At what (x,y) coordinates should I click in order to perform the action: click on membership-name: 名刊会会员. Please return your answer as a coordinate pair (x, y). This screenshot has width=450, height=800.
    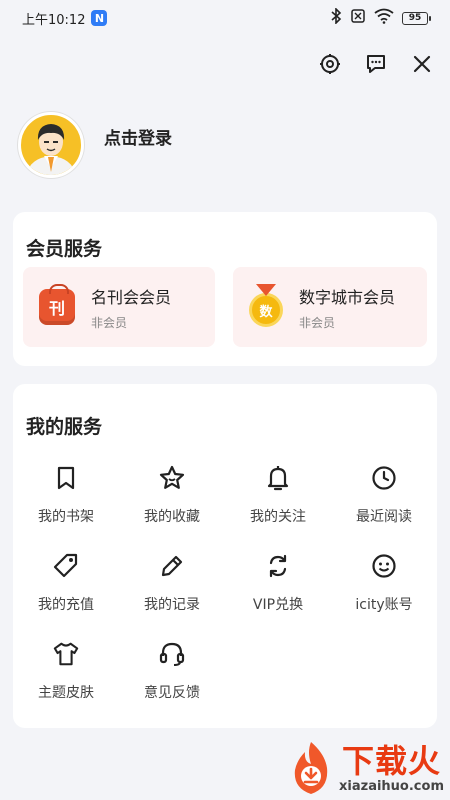
    Looking at the image, I should click on (131, 297).